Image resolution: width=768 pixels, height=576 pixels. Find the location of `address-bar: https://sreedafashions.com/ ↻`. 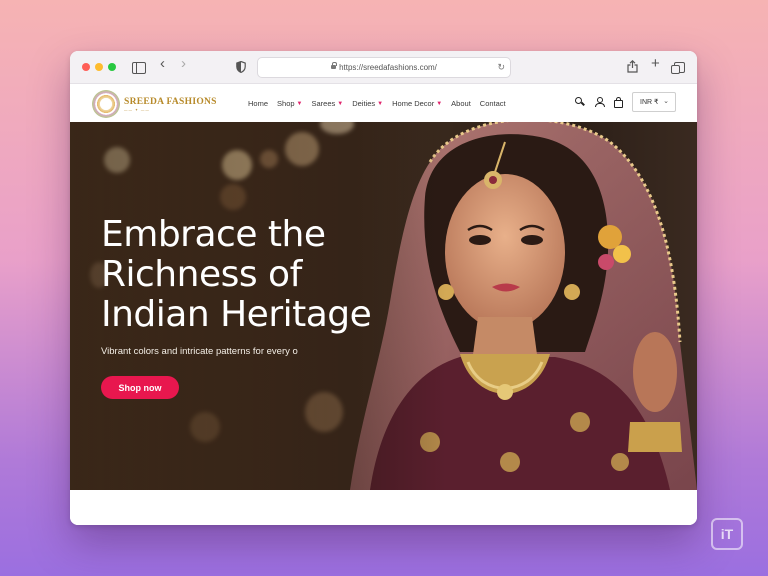

address-bar: https://sreedafashions.com/ ↻ is located at coordinates (384, 67).